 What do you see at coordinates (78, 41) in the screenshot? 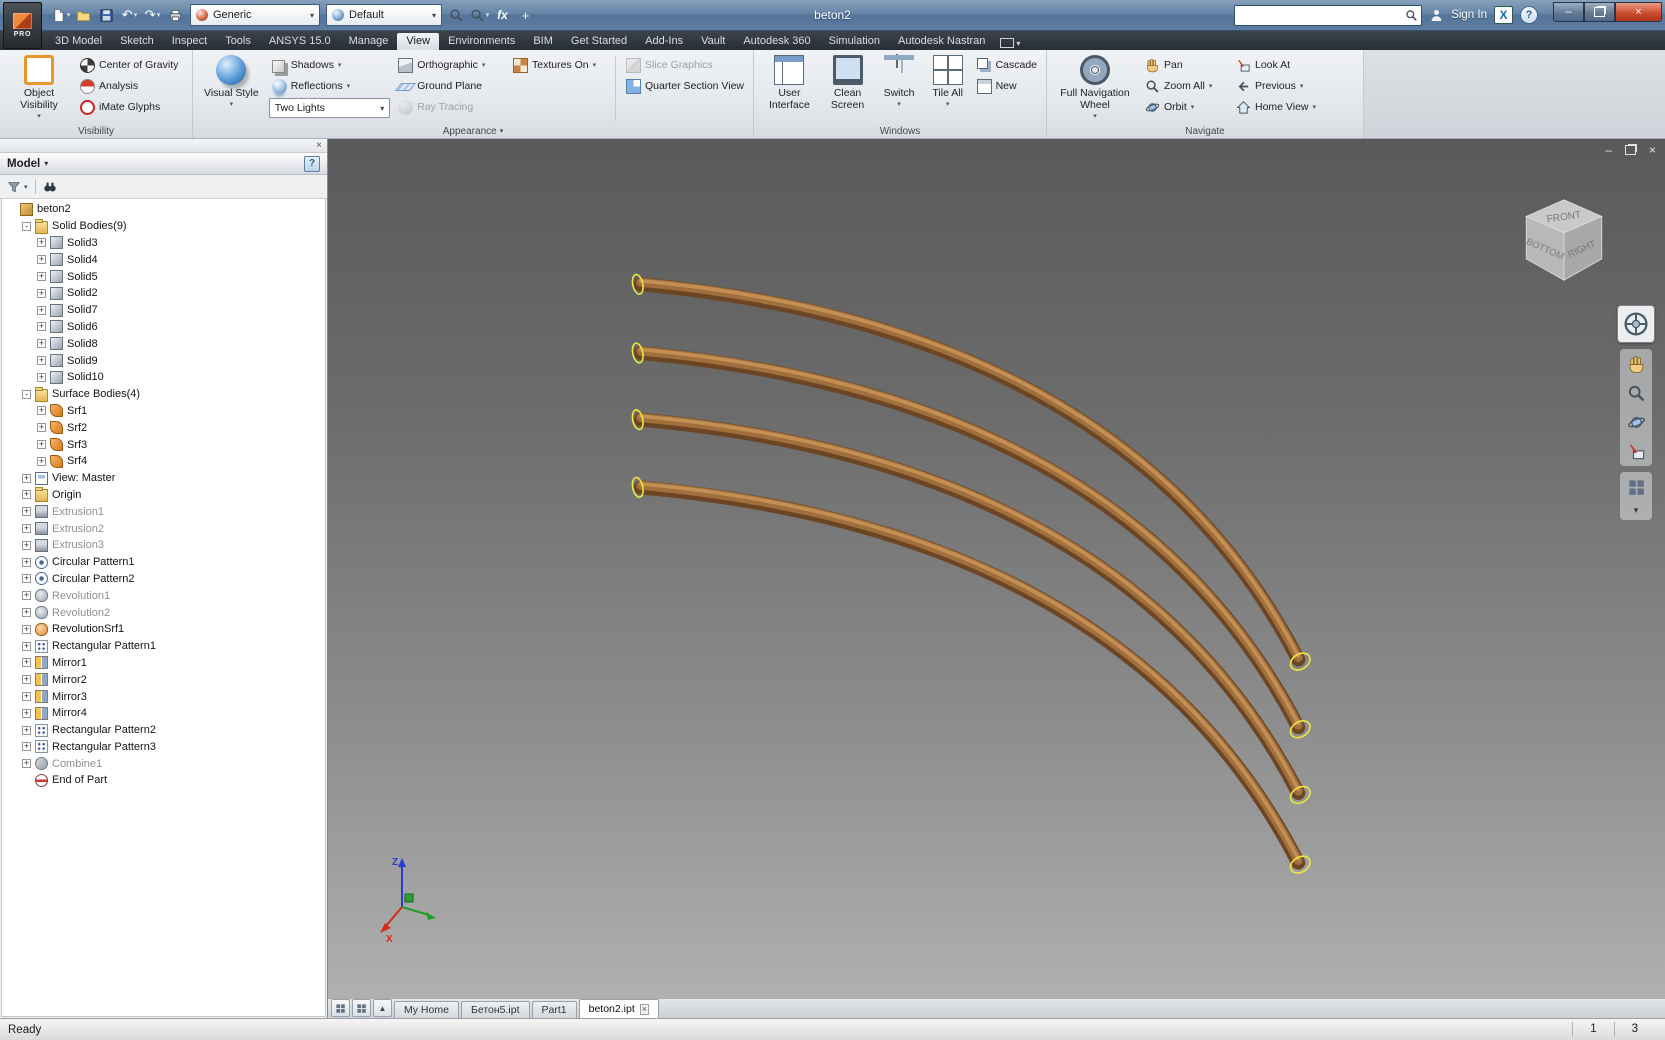
I see `tab-3d-model: 3D Model` at bounding box center [78, 41].